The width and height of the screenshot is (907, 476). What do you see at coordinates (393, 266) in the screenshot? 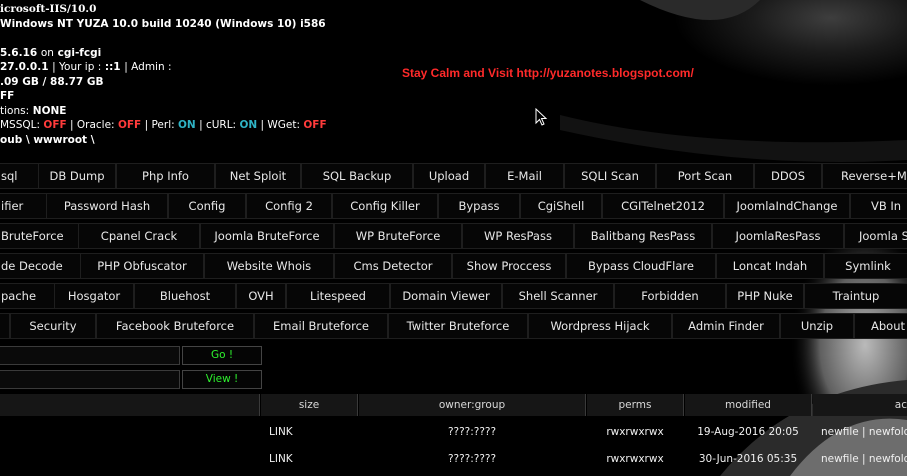
I see `menu-cms-detector: Cms Detector` at bounding box center [393, 266].